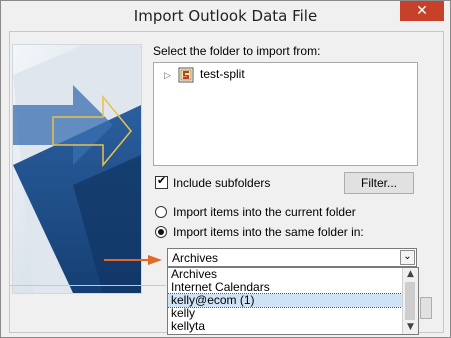  What do you see at coordinates (221, 183) in the screenshot?
I see `include-subfolders-label: Include subfolders` at bounding box center [221, 183].